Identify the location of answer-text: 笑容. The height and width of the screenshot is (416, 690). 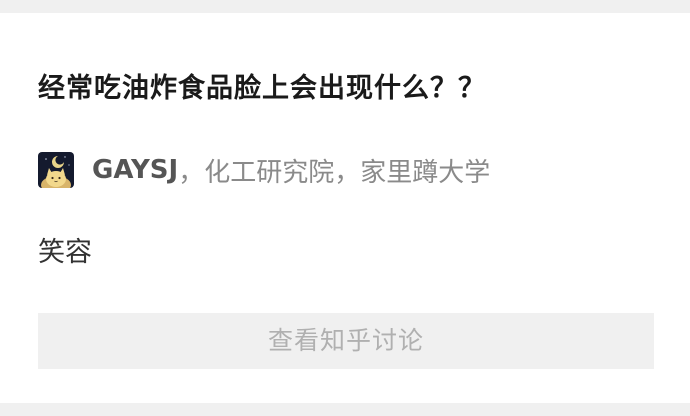
(65, 253).